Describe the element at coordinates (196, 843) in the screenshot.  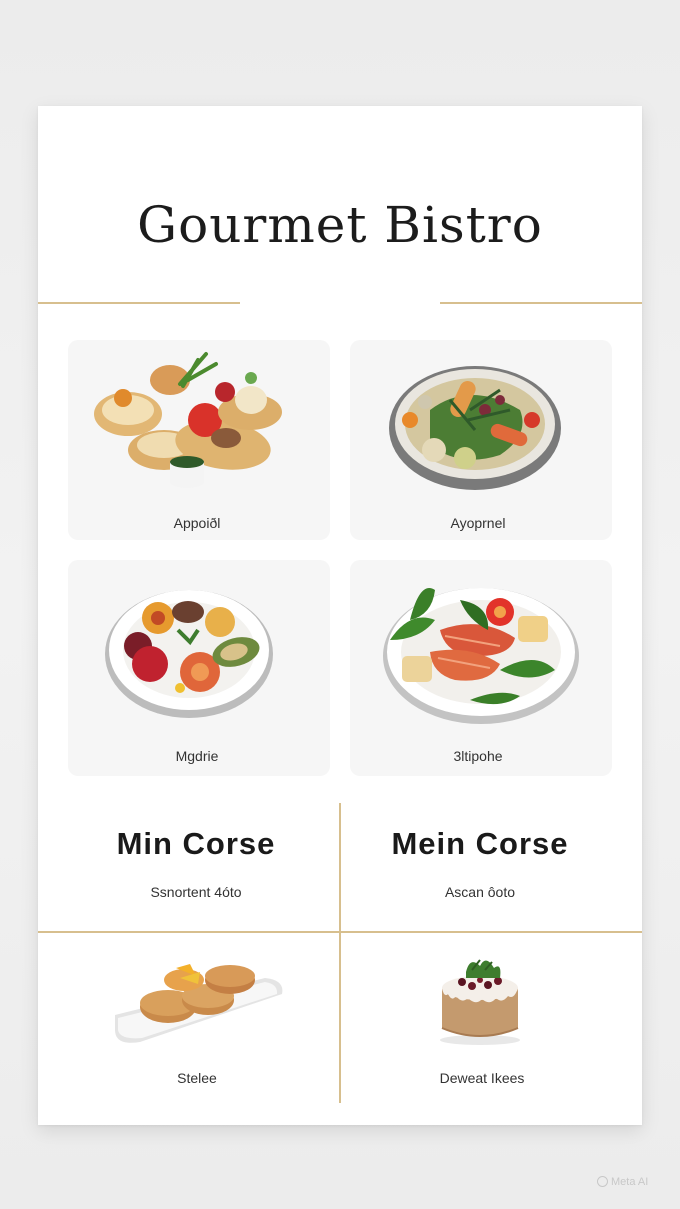
I see `course-title: Min Corse` at that location.